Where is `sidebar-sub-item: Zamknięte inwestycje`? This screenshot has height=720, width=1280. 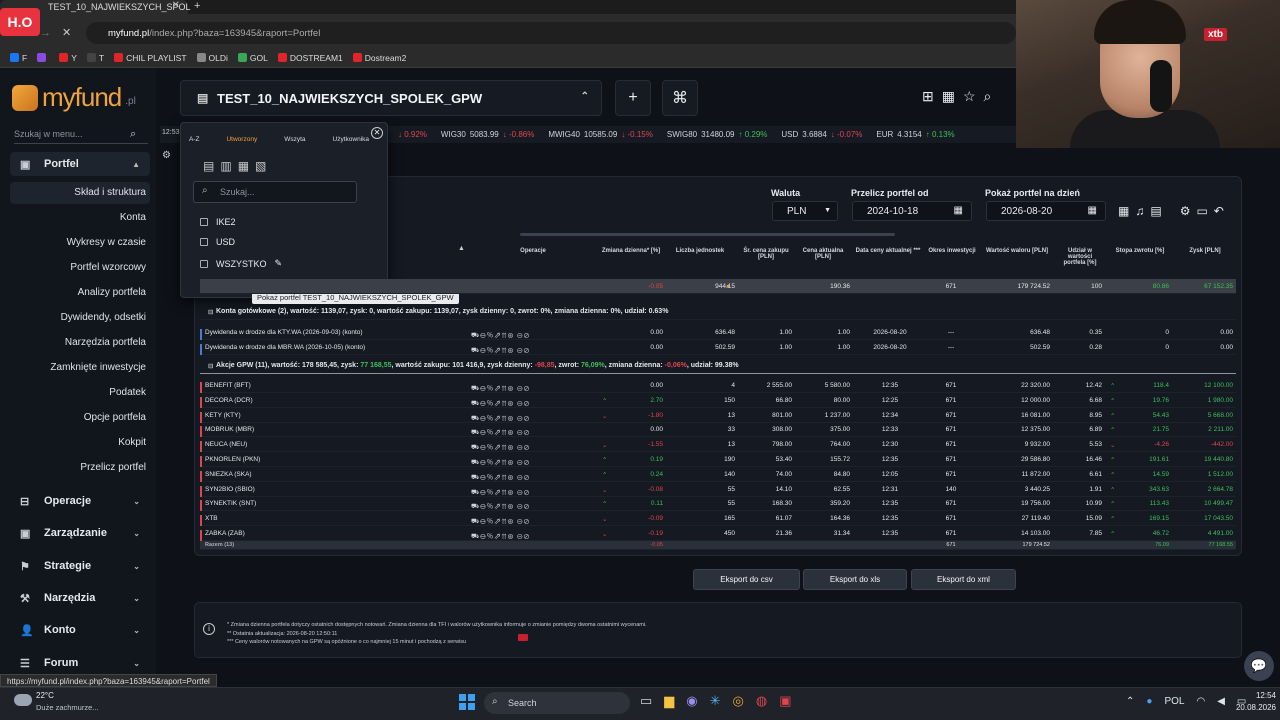
sidebar-sub-item: Zamknięte inwestycje is located at coordinates (76, 367).